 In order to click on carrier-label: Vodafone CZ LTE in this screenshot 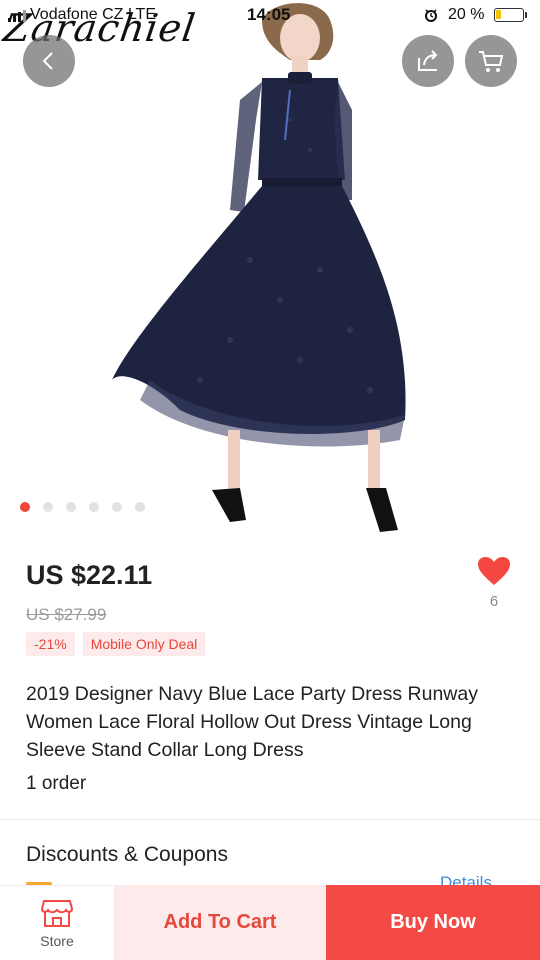, I will do `click(93, 14)`.